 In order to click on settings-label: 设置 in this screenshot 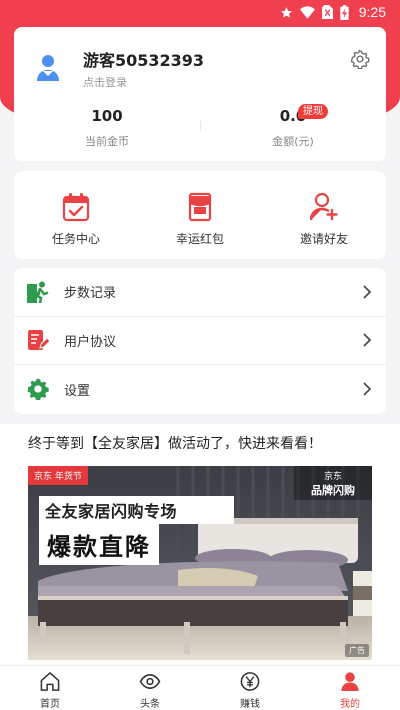, I will do `click(77, 391)`.